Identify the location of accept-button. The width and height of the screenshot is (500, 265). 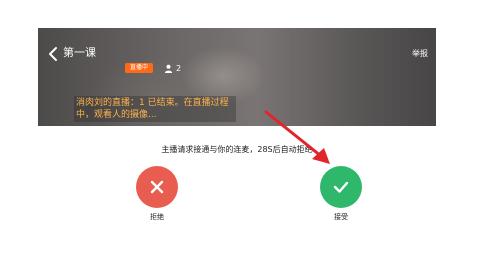
(341, 187).